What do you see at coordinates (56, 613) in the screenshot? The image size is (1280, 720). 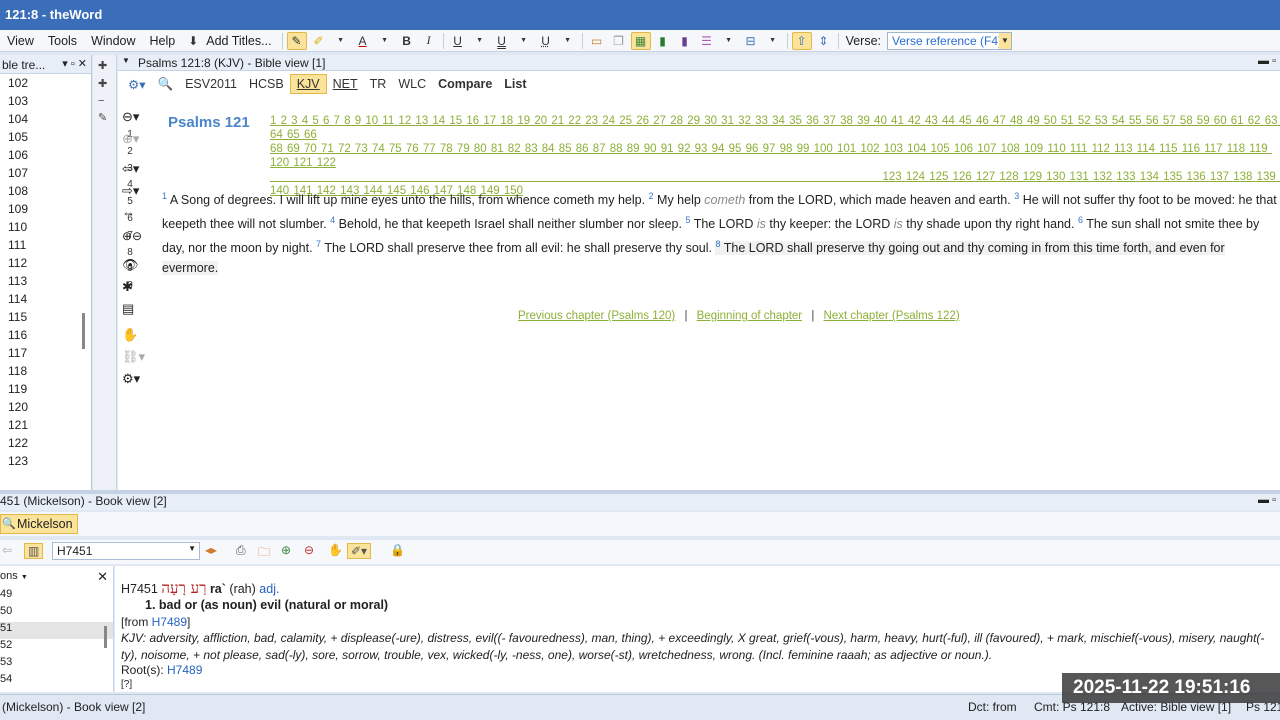 I see `book-index-item: 50` at bounding box center [56, 613].